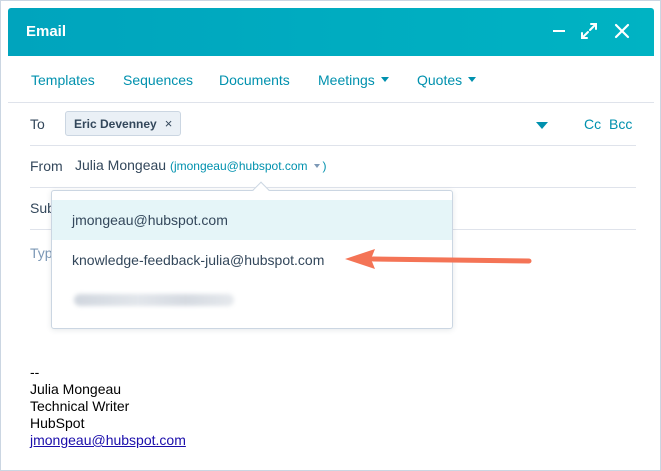  Describe the element at coordinates (592, 124) in the screenshot. I see `cc-link: Cc` at that location.